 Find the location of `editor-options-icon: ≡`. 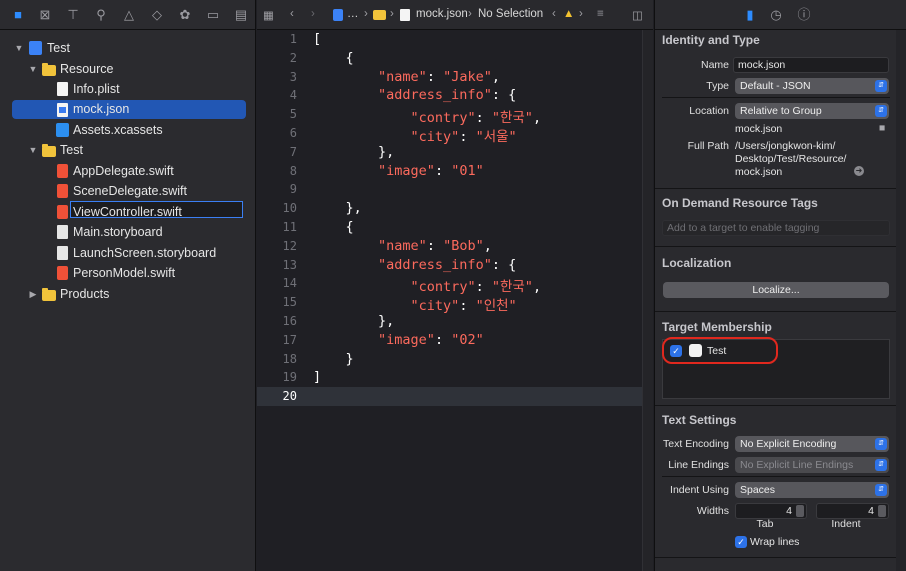

editor-options-icon: ≡ is located at coordinates (600, 14).